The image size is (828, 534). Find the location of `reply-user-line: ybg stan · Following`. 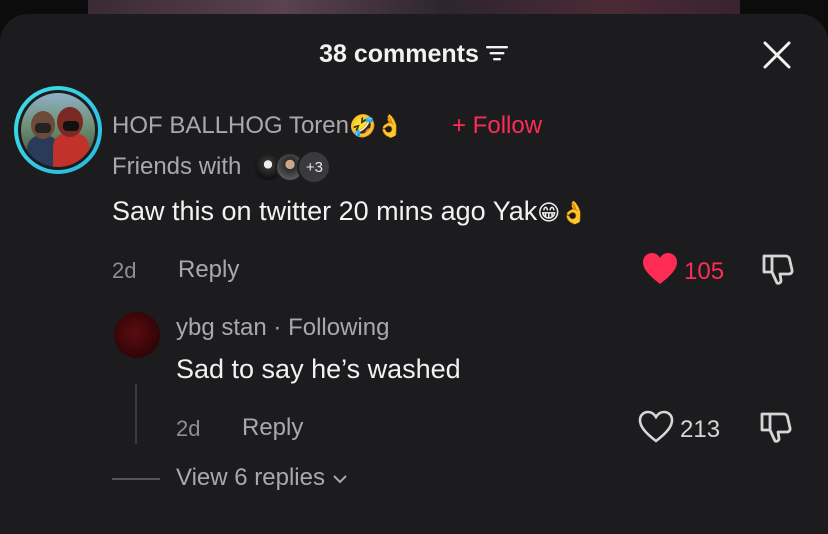

reply-user-line: ybg stan · Following is located at coordinates (282, 328).